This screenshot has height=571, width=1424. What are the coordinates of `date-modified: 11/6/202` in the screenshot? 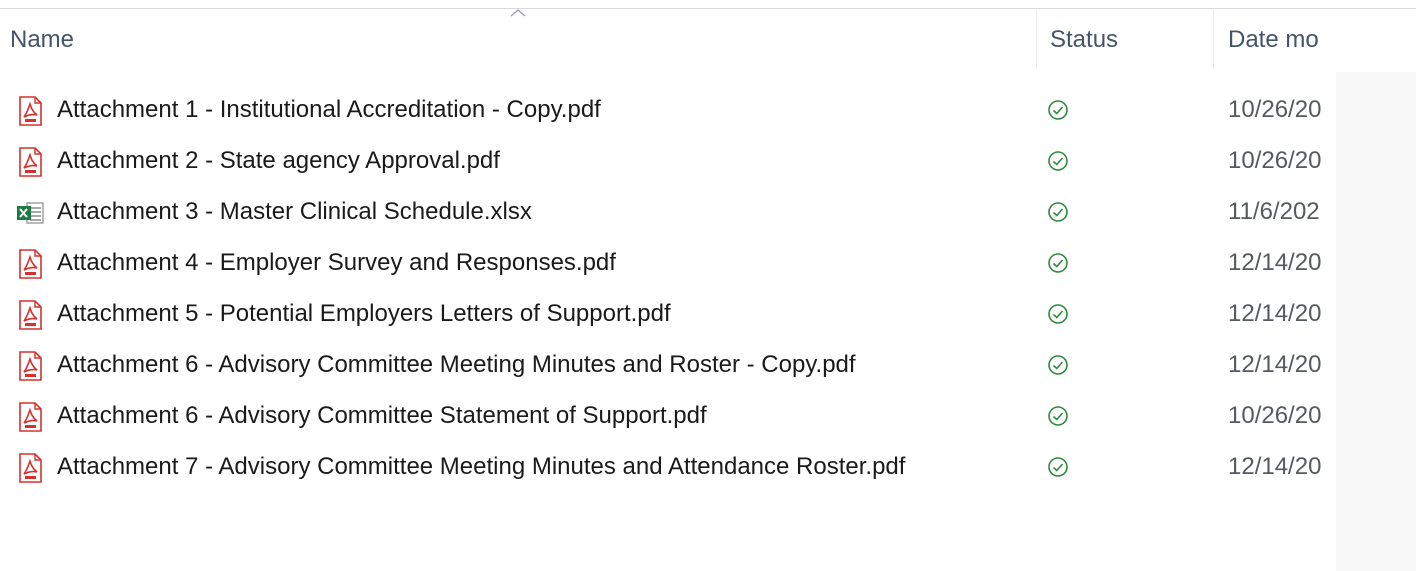 It's located at (1274, 211).